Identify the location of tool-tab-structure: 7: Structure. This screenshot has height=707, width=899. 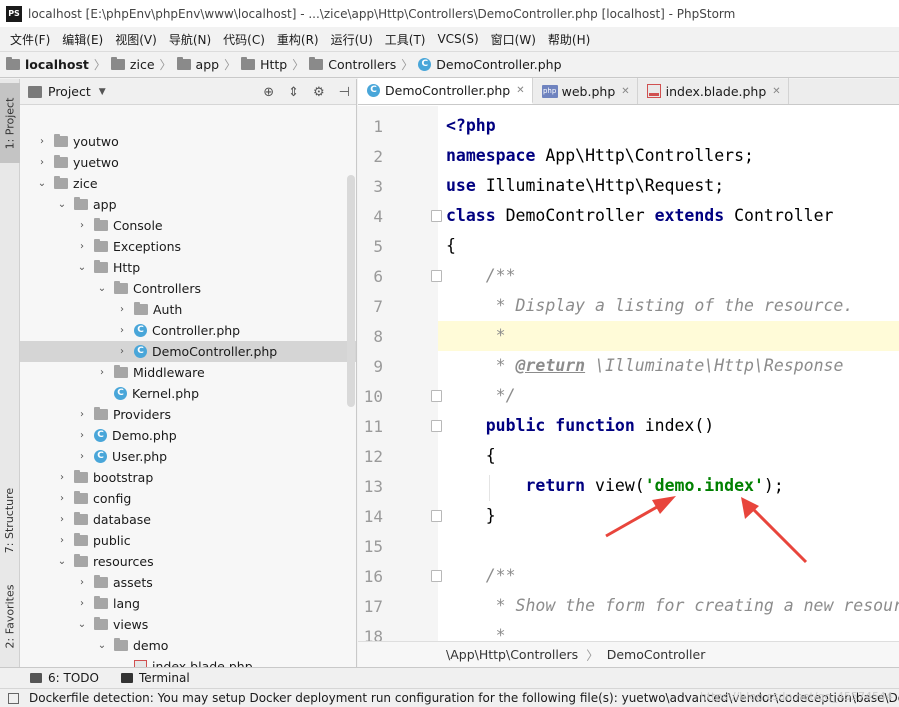
(10, 520).